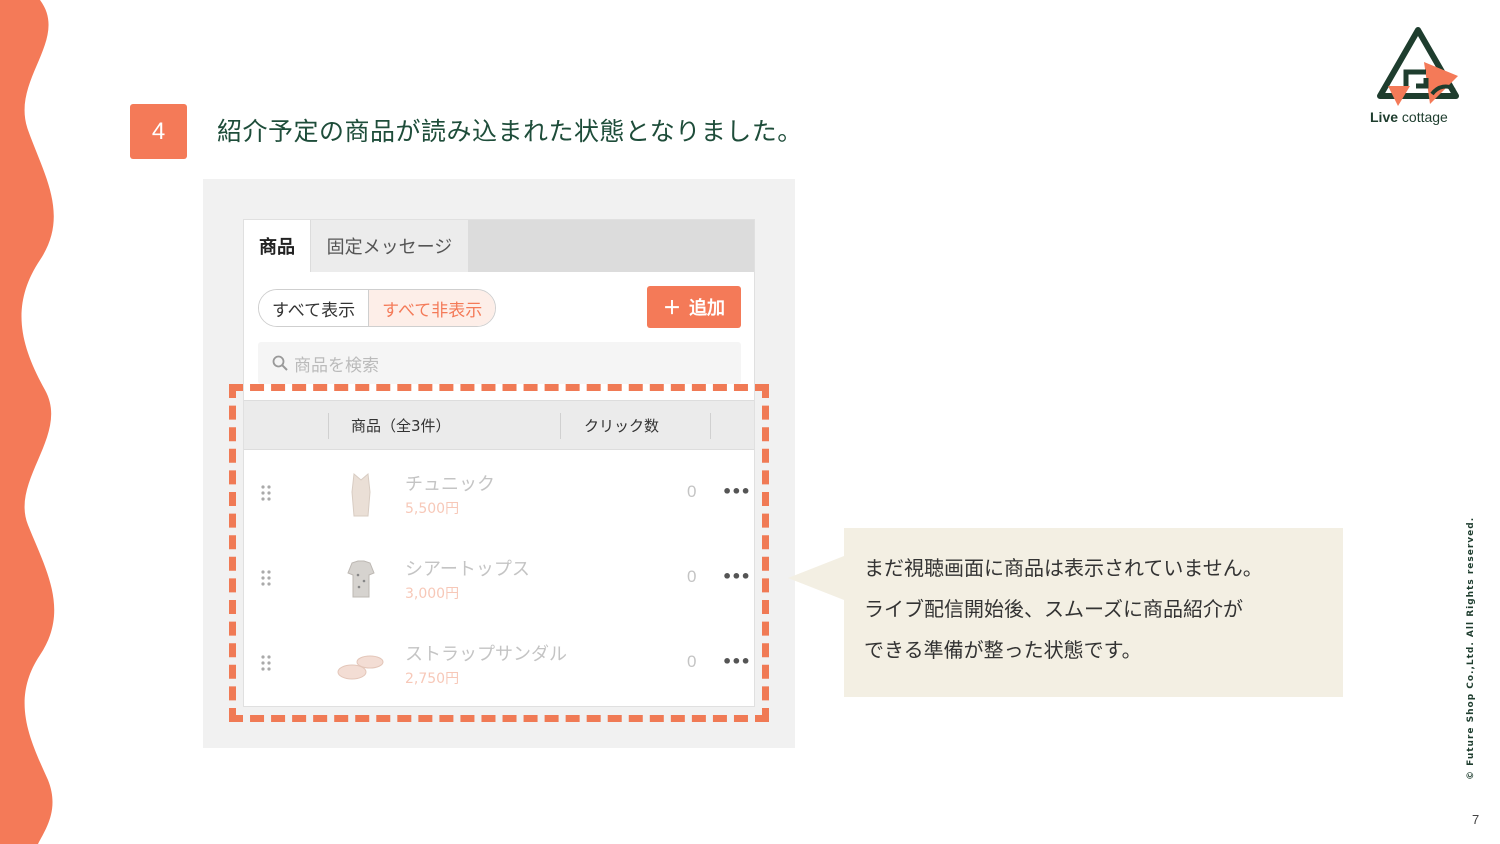 The width and height of the screenshot is (1500, 844). What do you see at coordinates (1409, 117) in the screenshot?
I see `brand-name: Live cottage` at bounding box center [1409, 117].